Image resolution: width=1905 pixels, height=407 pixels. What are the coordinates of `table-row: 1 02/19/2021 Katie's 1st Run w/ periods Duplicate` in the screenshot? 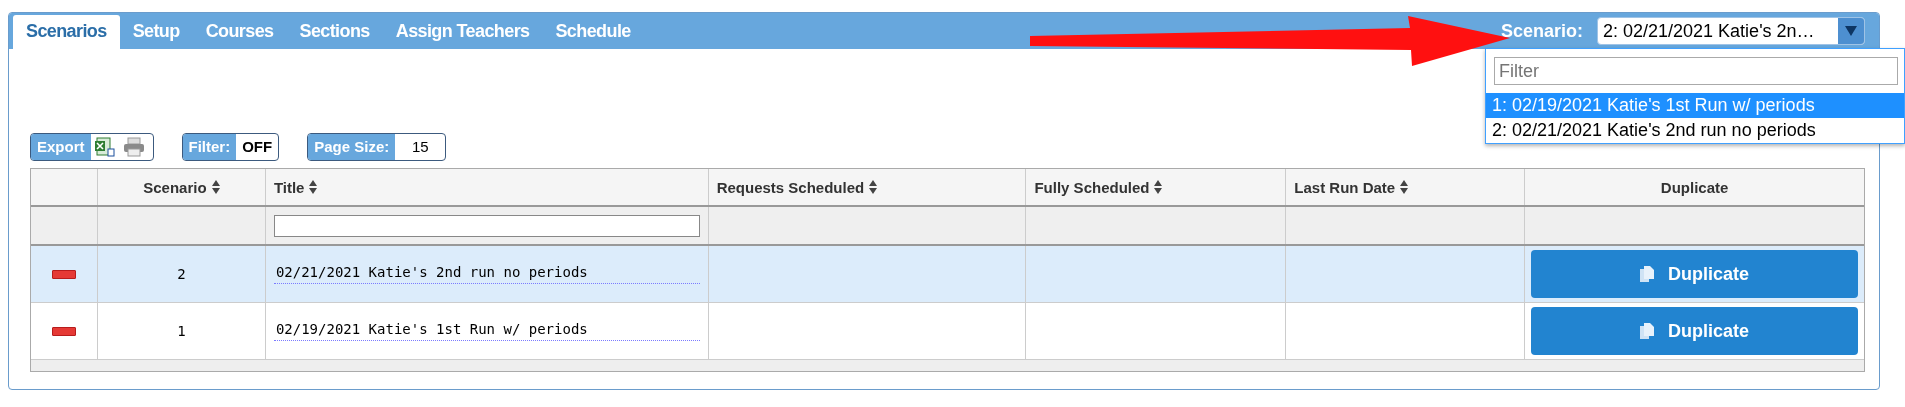 It's located at (947, 331).